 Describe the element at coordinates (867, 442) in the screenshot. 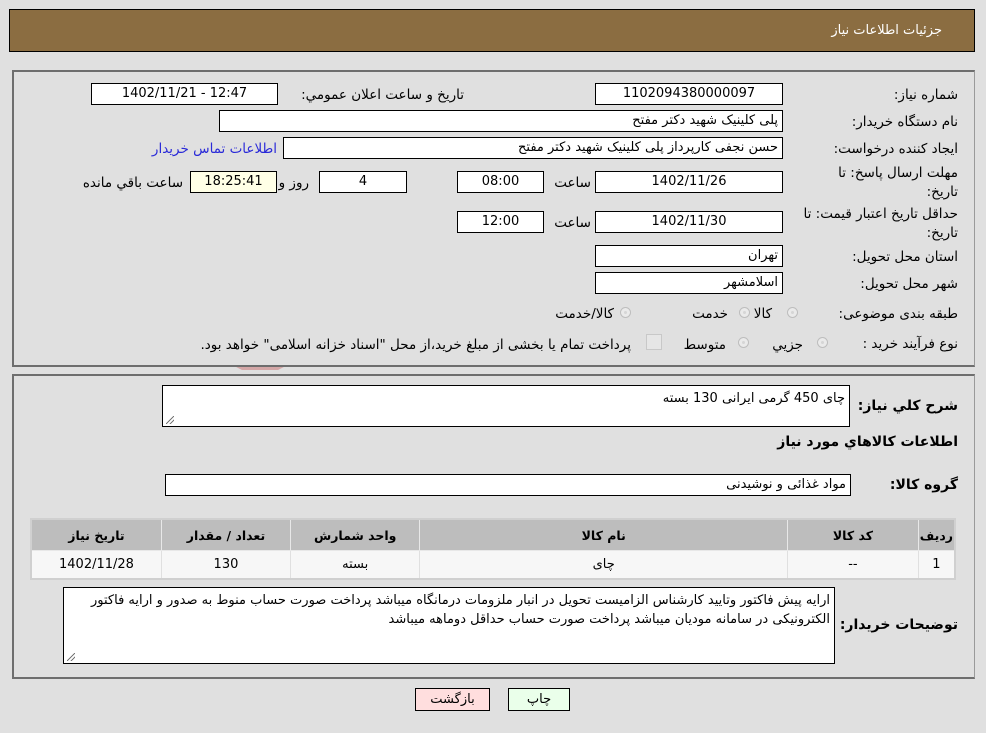

I see `goods-section-title: اطلاعات کالاهاي مورد نیاز` at that location.